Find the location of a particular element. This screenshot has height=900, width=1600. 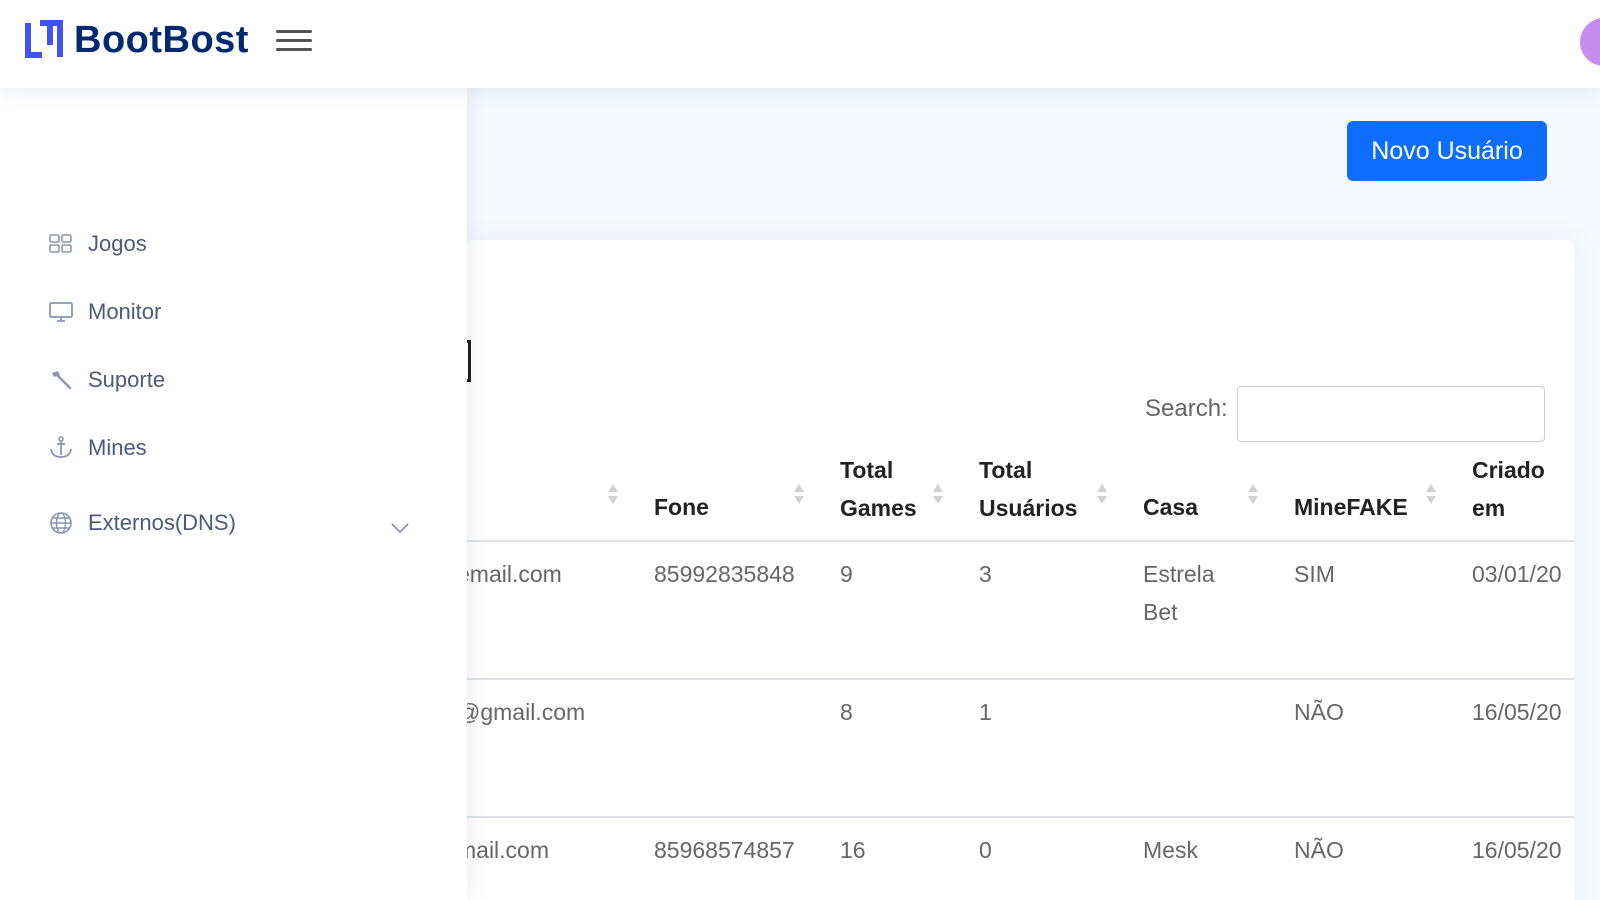

column-header-total-usuarios: Total Usuários is located at coordinates (1028, 489).